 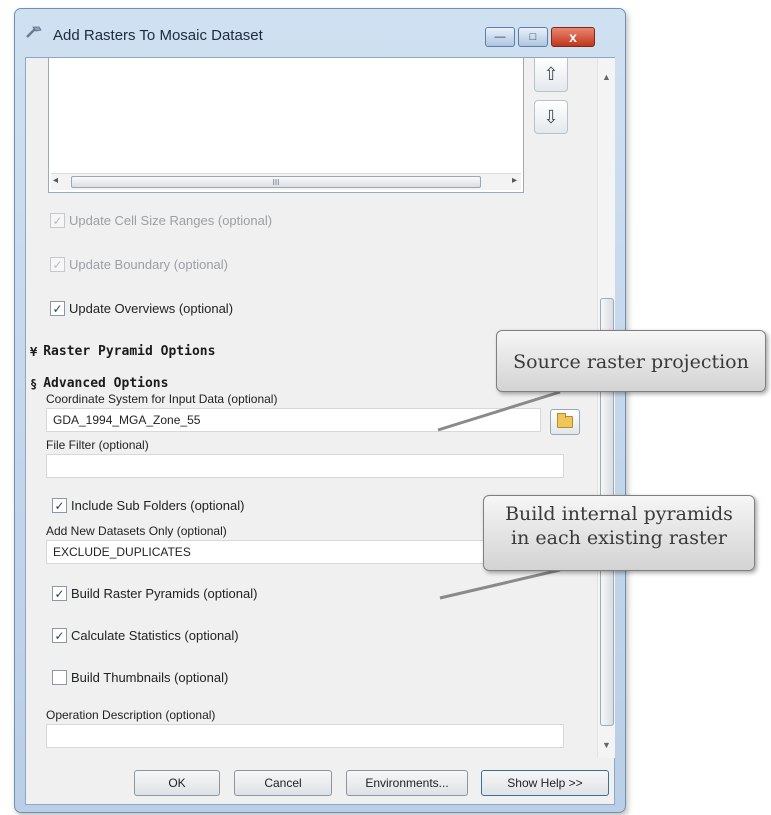 I want to click on include-sub-folders-option: ✓ Include Sub Folders (optional), so click(x=148, y=505).